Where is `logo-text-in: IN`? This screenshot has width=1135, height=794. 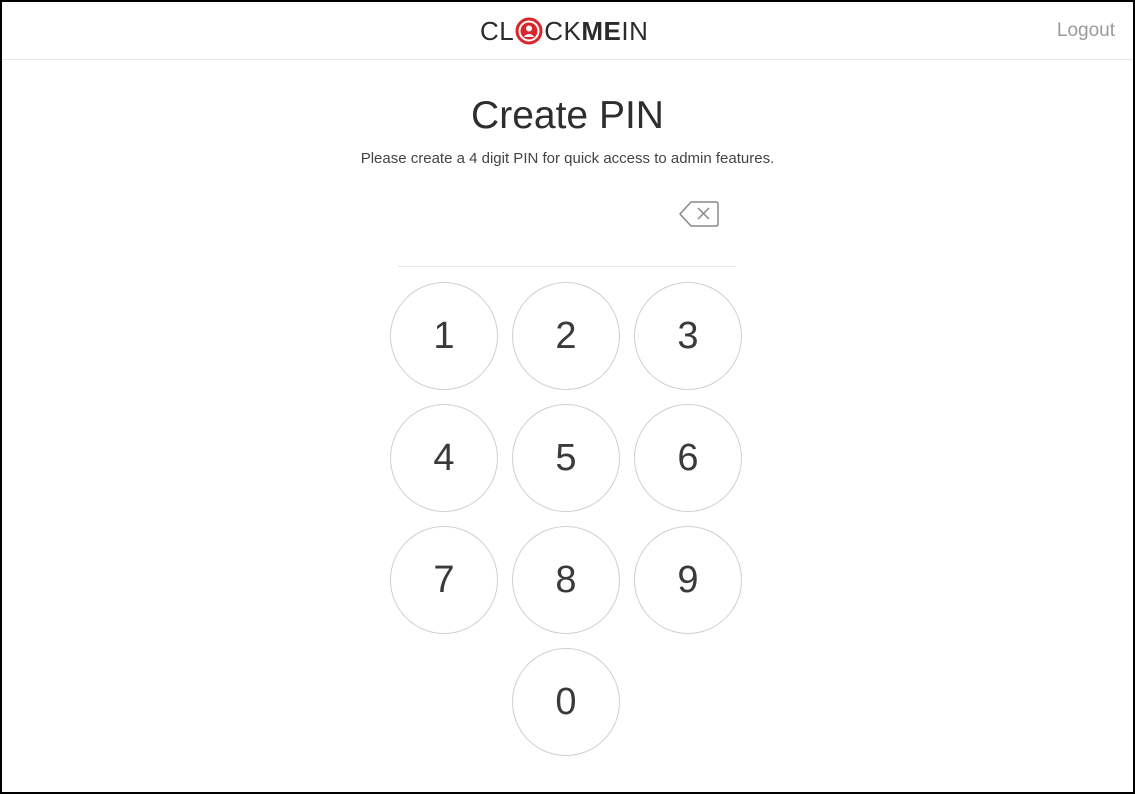 logo-text-in: IN is located at coordinates (635, 30).